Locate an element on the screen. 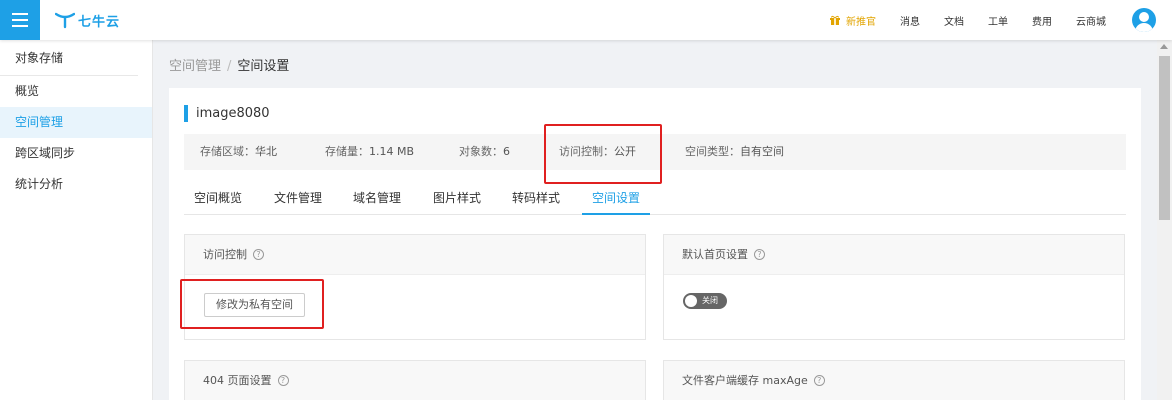 This screenshot has height=400, width=1172. logo: 七牛云 is located at coordinates (87, 20).